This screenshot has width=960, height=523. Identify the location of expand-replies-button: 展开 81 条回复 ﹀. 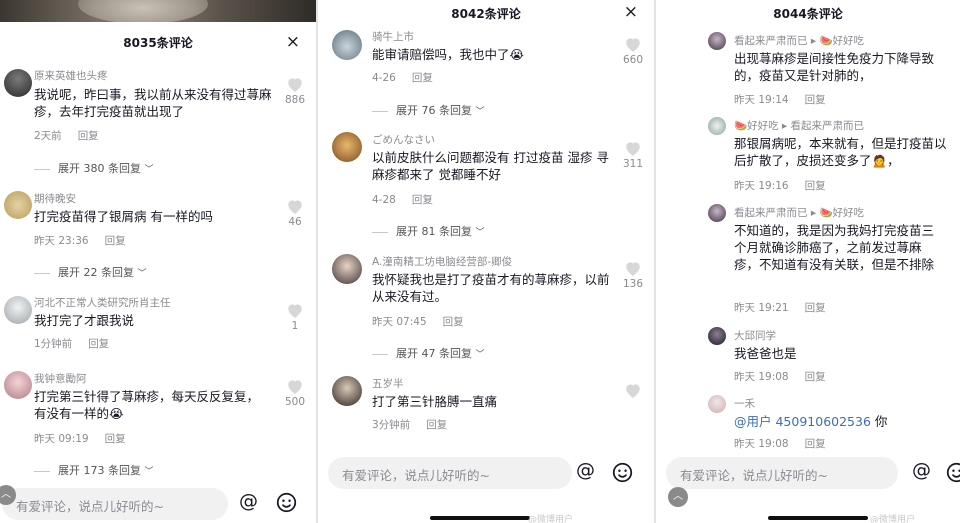
(428, 231).